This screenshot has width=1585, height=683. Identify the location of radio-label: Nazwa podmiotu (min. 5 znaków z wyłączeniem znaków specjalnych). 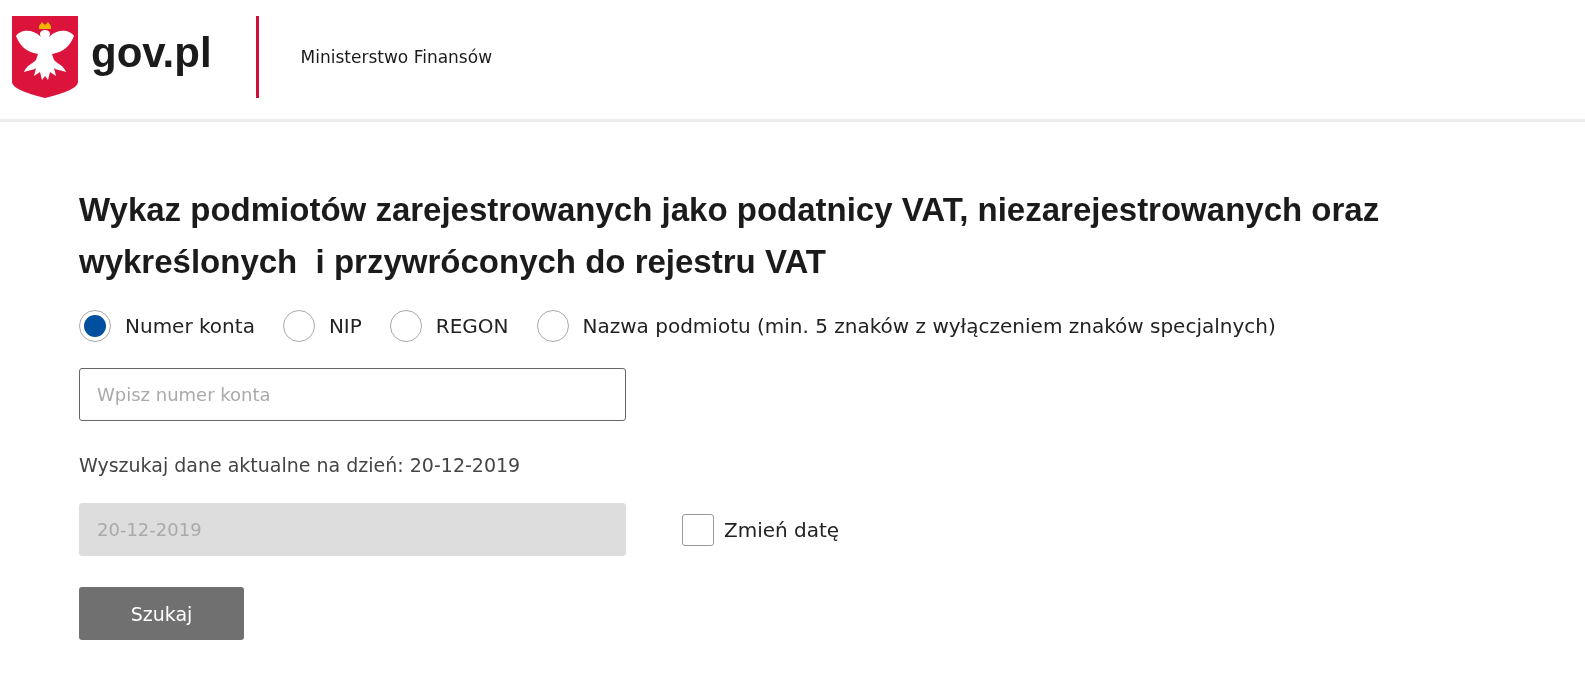
(929, 326).